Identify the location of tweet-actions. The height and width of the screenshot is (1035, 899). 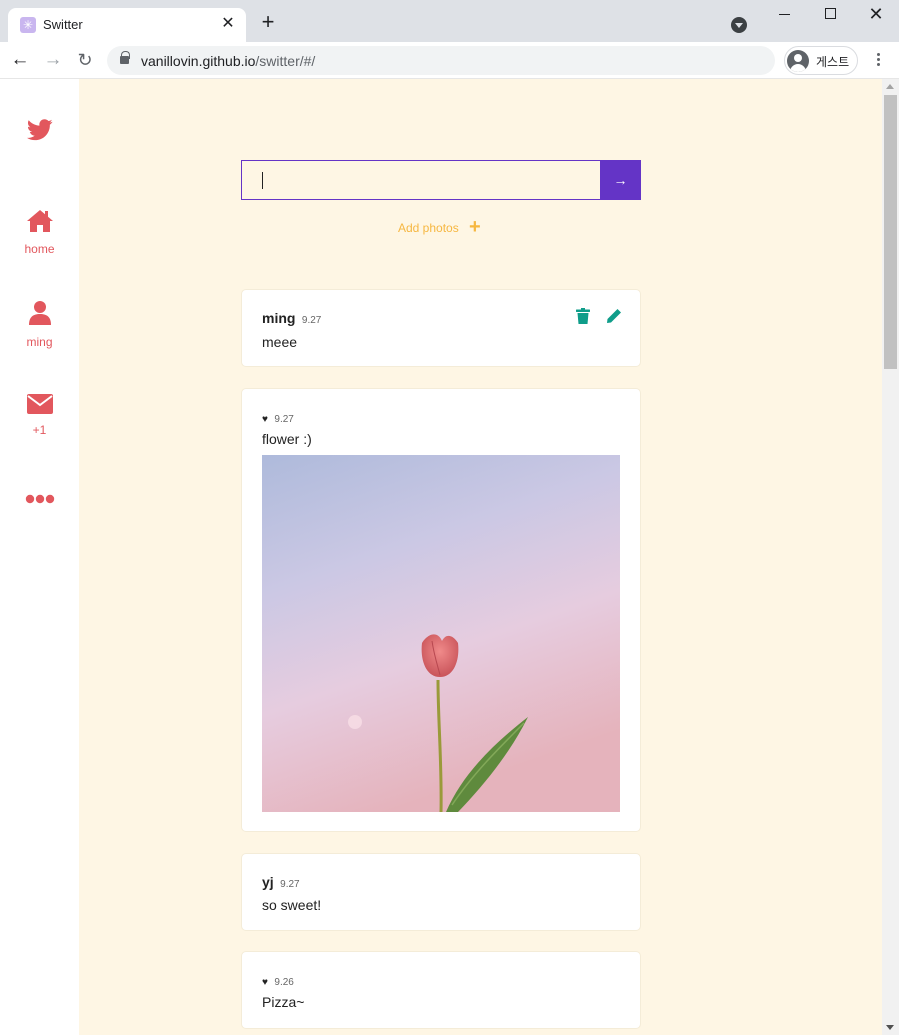
(598, 318).